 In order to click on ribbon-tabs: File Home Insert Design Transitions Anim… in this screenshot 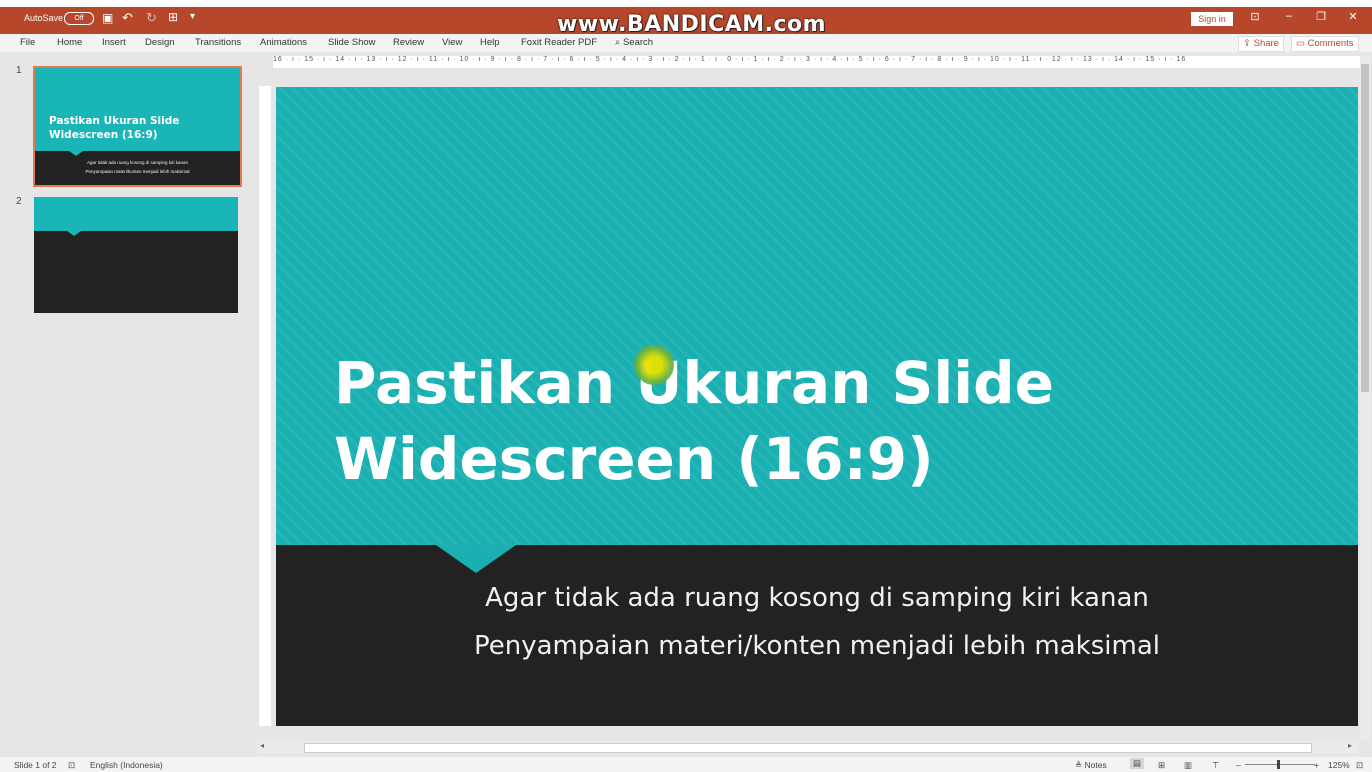, I will do `click(686, 43)`.